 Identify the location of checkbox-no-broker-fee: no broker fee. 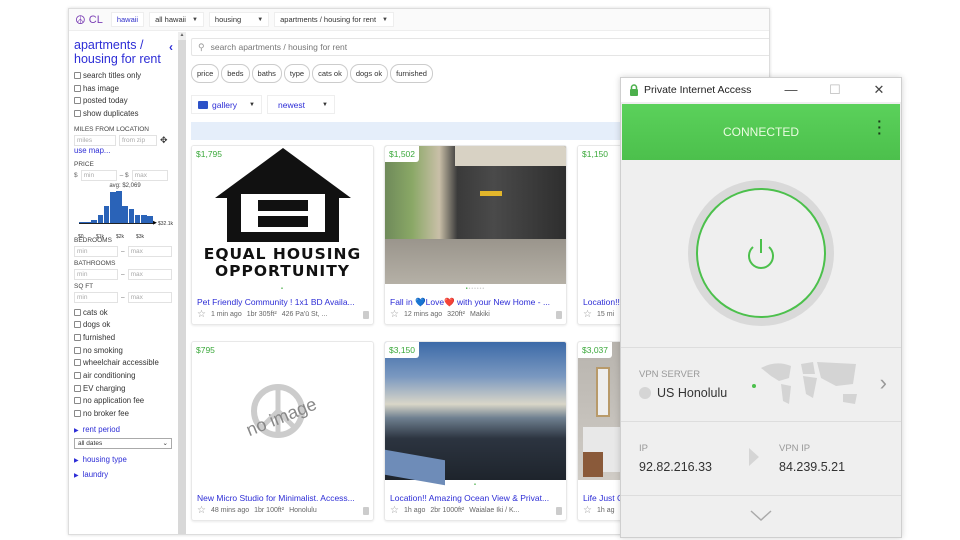
(123, 413).